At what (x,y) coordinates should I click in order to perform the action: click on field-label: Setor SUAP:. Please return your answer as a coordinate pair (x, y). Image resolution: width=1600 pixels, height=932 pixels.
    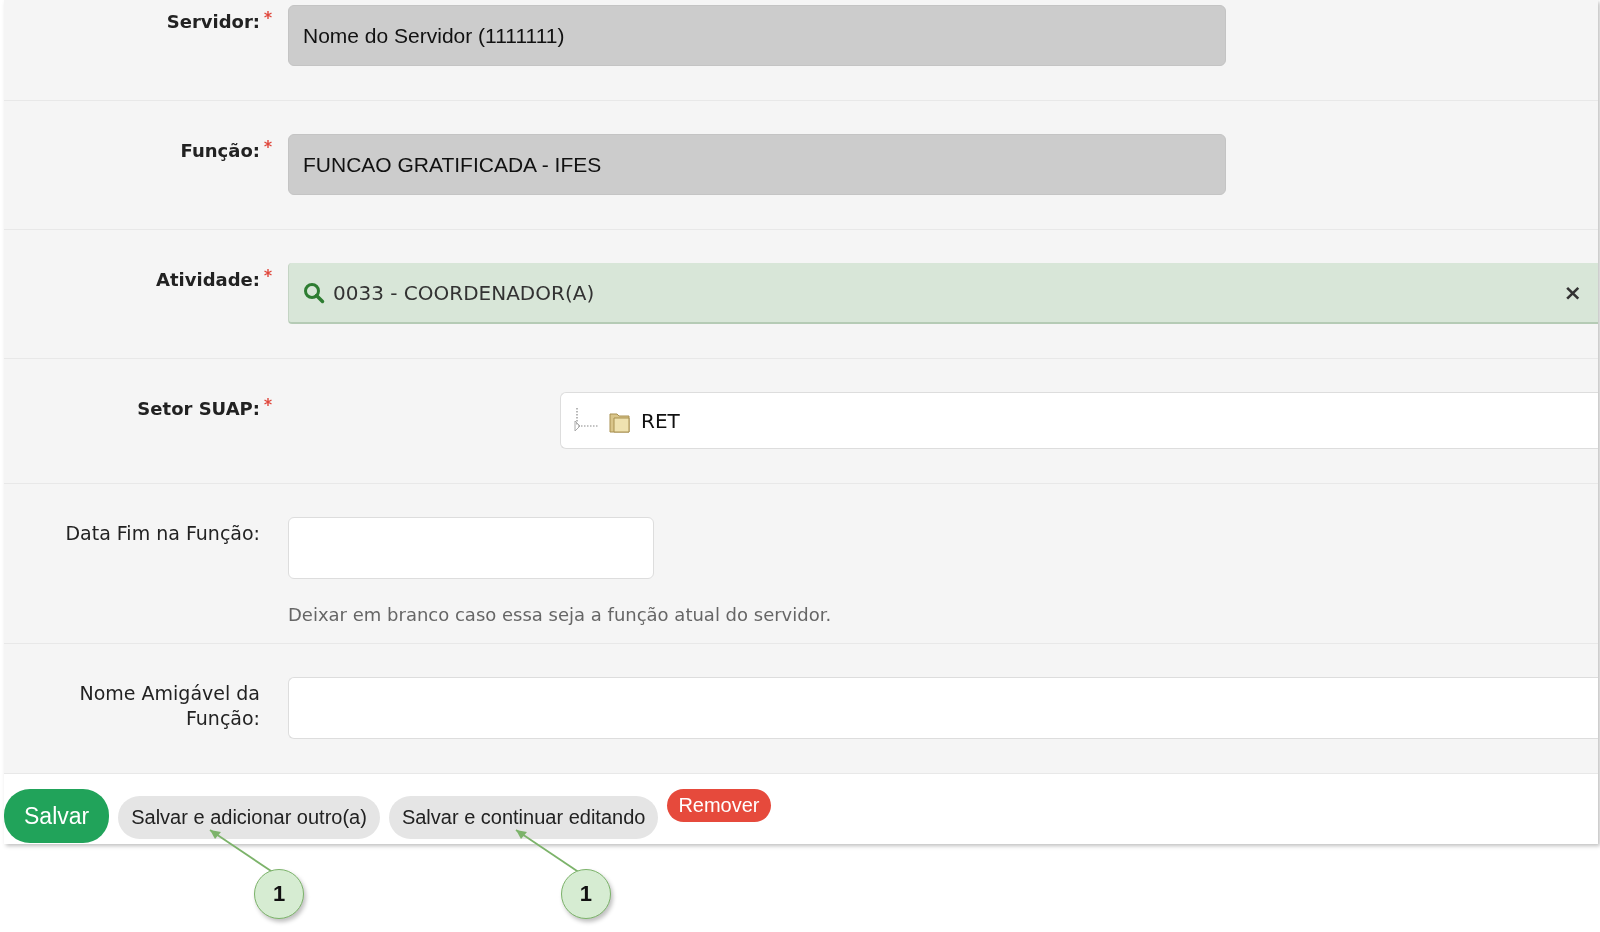
    Looking at the image, I should click on (198, 409).